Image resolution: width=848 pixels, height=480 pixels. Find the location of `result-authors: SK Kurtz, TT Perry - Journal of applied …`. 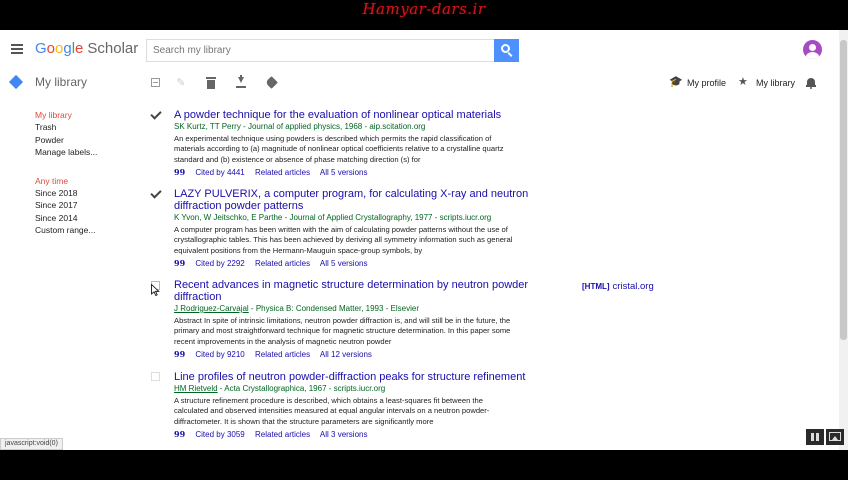

result-authors: SK Kurtz, TT Perry - Journal of applied … is located at coordinates (434, 127).